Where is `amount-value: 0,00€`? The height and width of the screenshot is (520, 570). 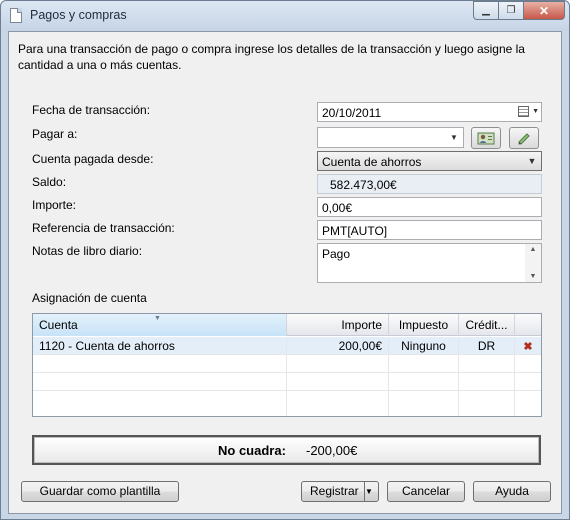 amount-value: 0,00€ is located at coordinates (337, 208).